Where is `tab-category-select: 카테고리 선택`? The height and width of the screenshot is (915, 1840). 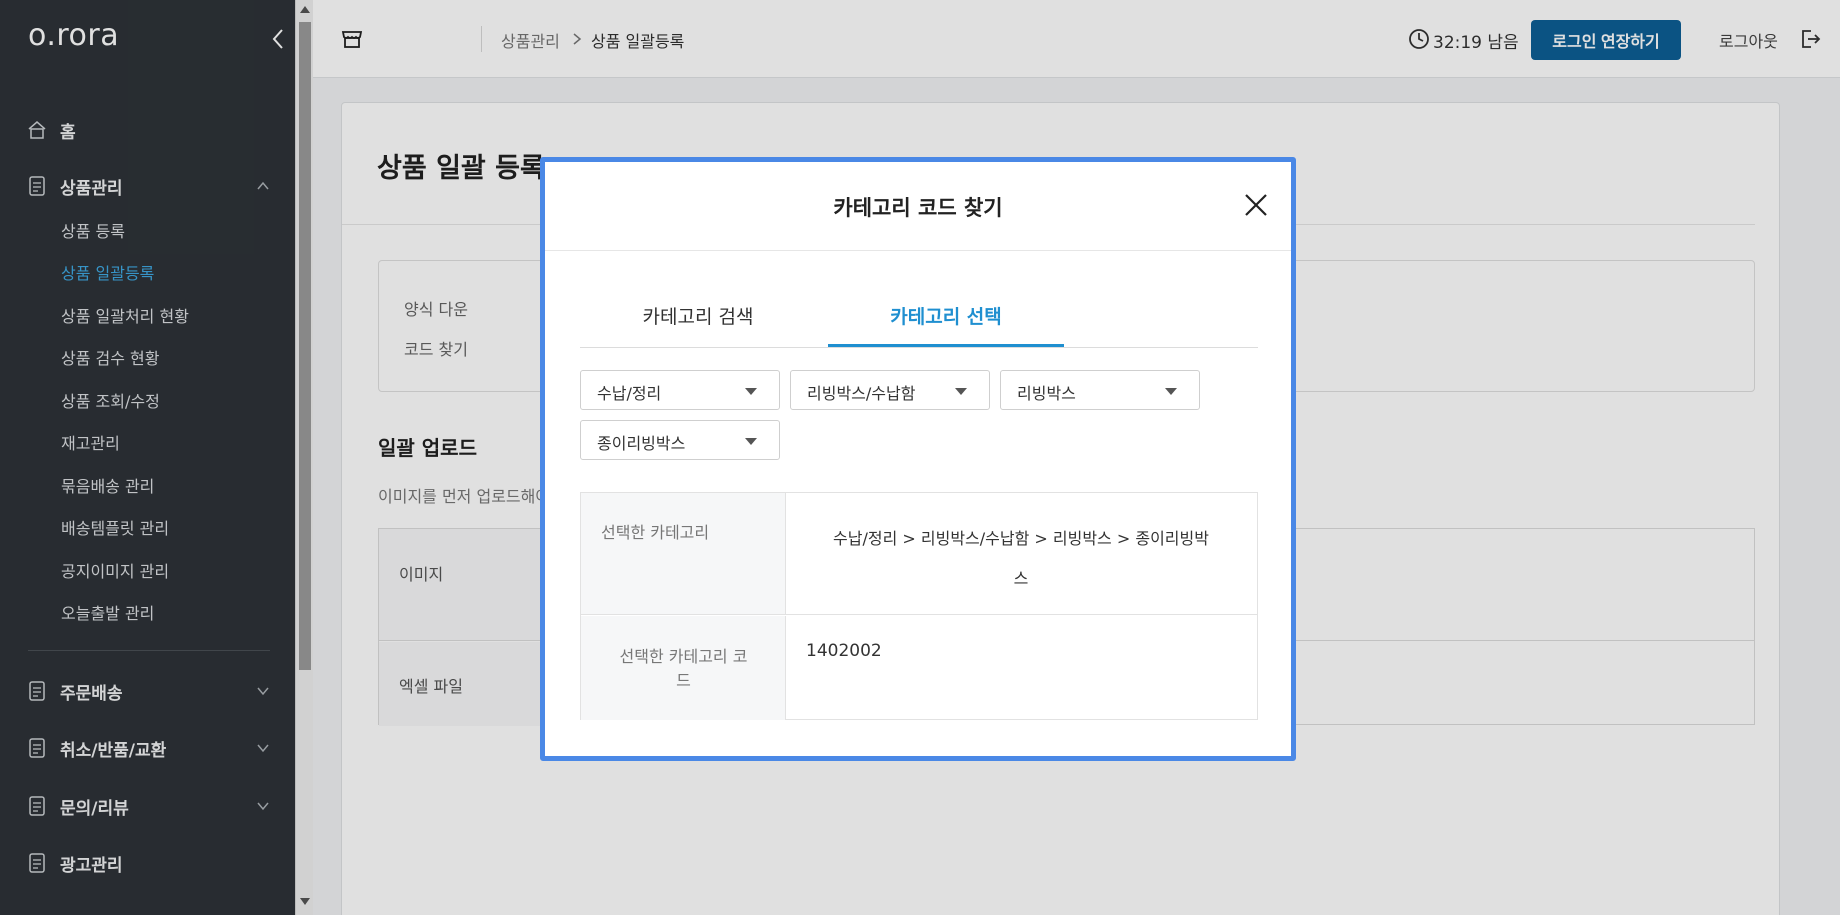 tab-category-select: 카테고리 선택 is located at coordinates (946, 318).